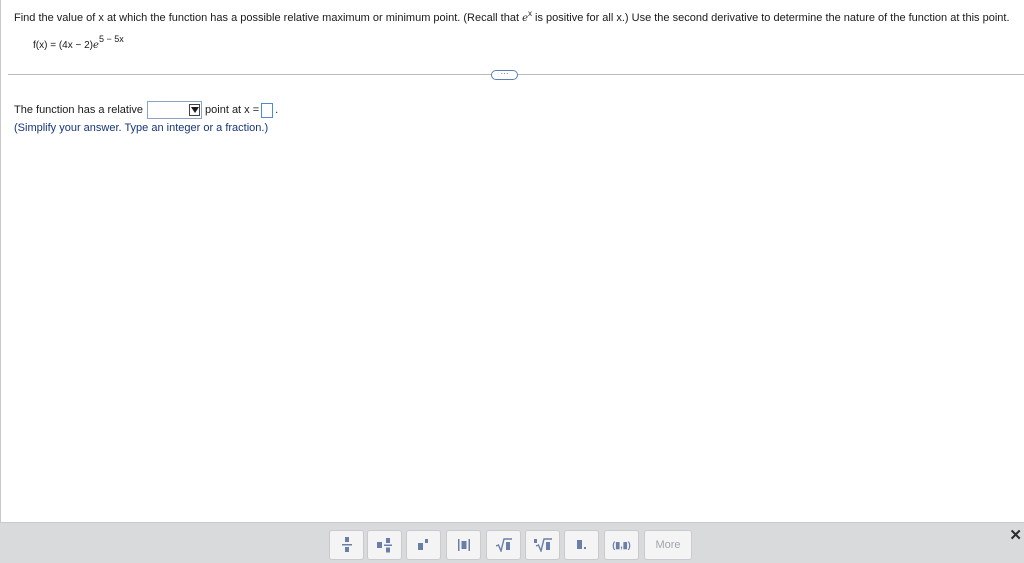 The image size is (1024, 563). Describe the element at coordinates (277, 110) in the screenshot. I see `answer-suffix: .` at that location.